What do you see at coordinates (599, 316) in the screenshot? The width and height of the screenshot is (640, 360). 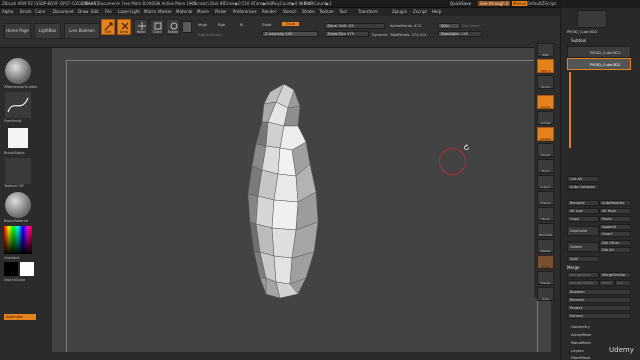 I see `extract-button: Extract` at bounding box center [599, 316].